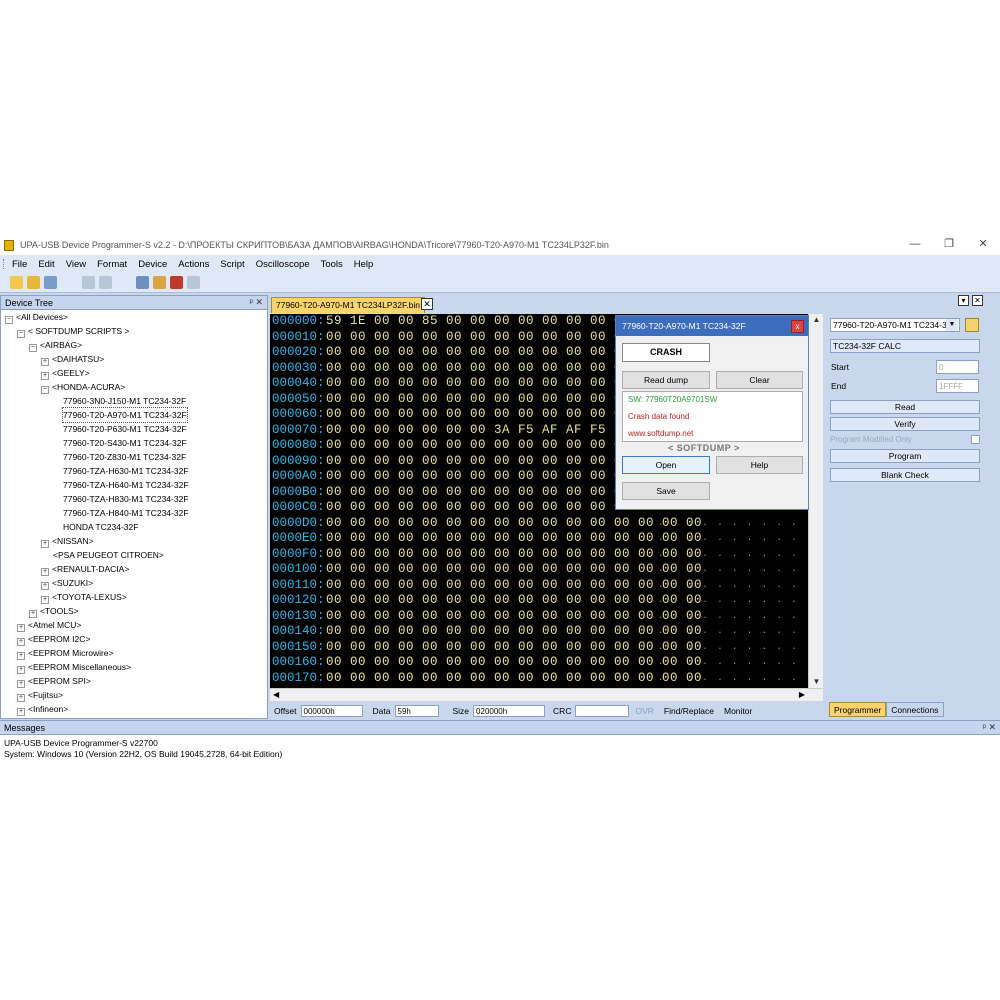  Describe the element at coordinates (984, 727) in the screenshot. I see `pin-icon: ᵖ` at that location.